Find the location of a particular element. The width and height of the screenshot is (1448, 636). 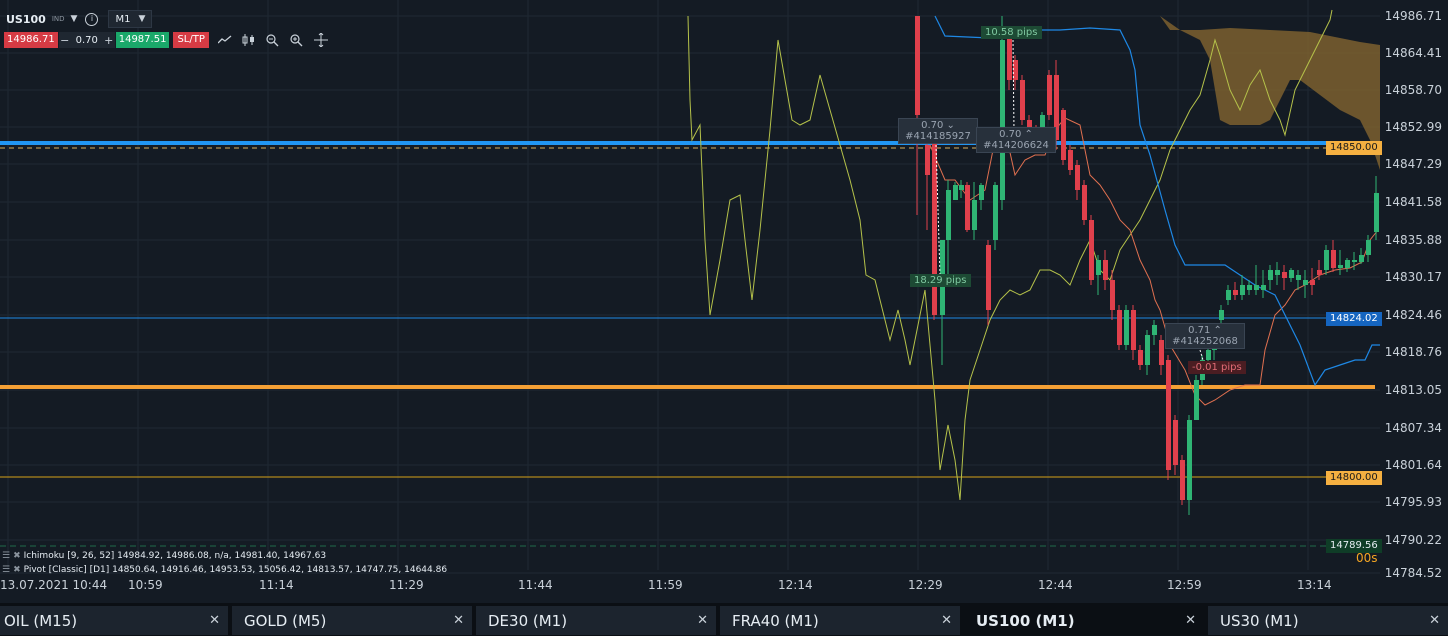

tab-gold: GOLD (M5) ✕ is located at coordinates (354, 620).